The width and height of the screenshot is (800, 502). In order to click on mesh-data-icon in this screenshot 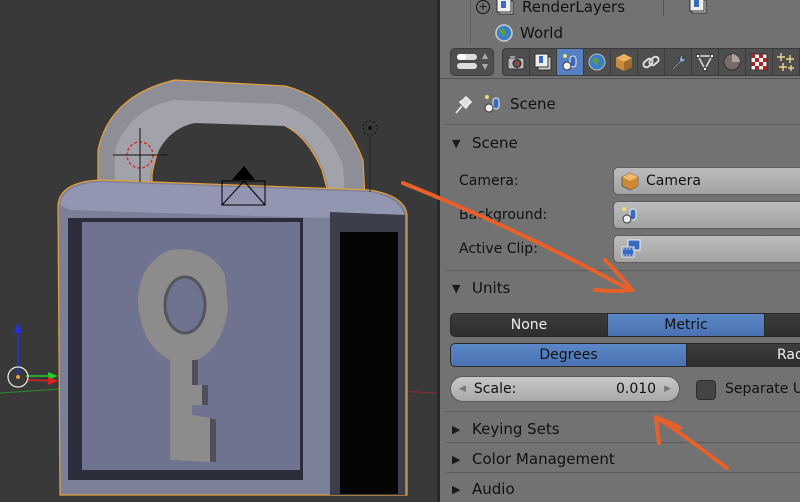, I will do `click(705, 62)`.